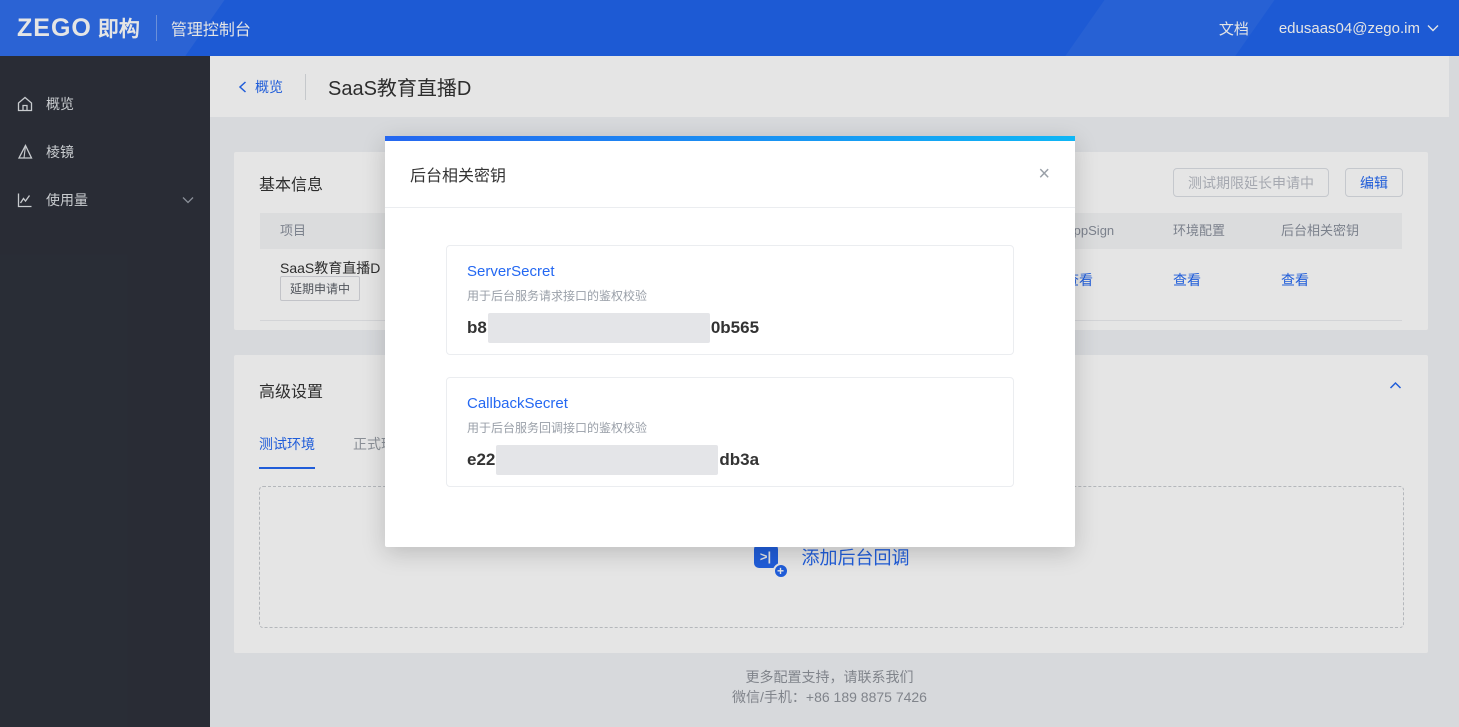 This screenshot has height=727, width=1459. Describe the element at coordinates (511, 271) in the screenshot. I see `server-secret-title: ServerSecret` at that location.